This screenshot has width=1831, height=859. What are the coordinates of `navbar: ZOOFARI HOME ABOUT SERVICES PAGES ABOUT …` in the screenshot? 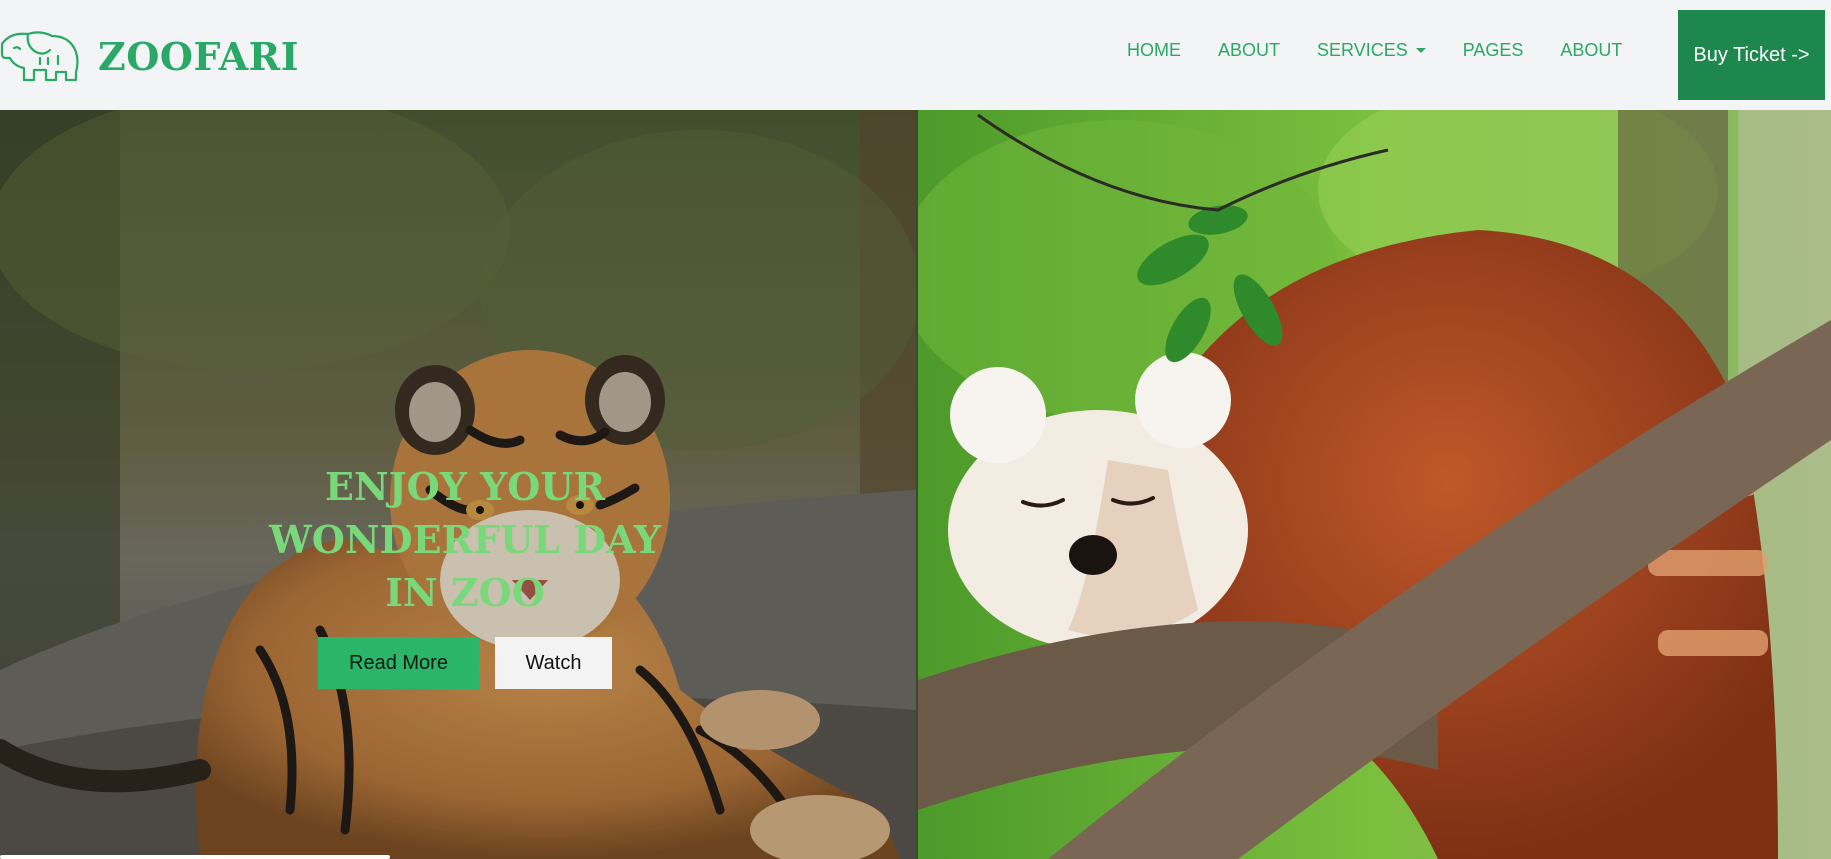 It's located at (915, 55).